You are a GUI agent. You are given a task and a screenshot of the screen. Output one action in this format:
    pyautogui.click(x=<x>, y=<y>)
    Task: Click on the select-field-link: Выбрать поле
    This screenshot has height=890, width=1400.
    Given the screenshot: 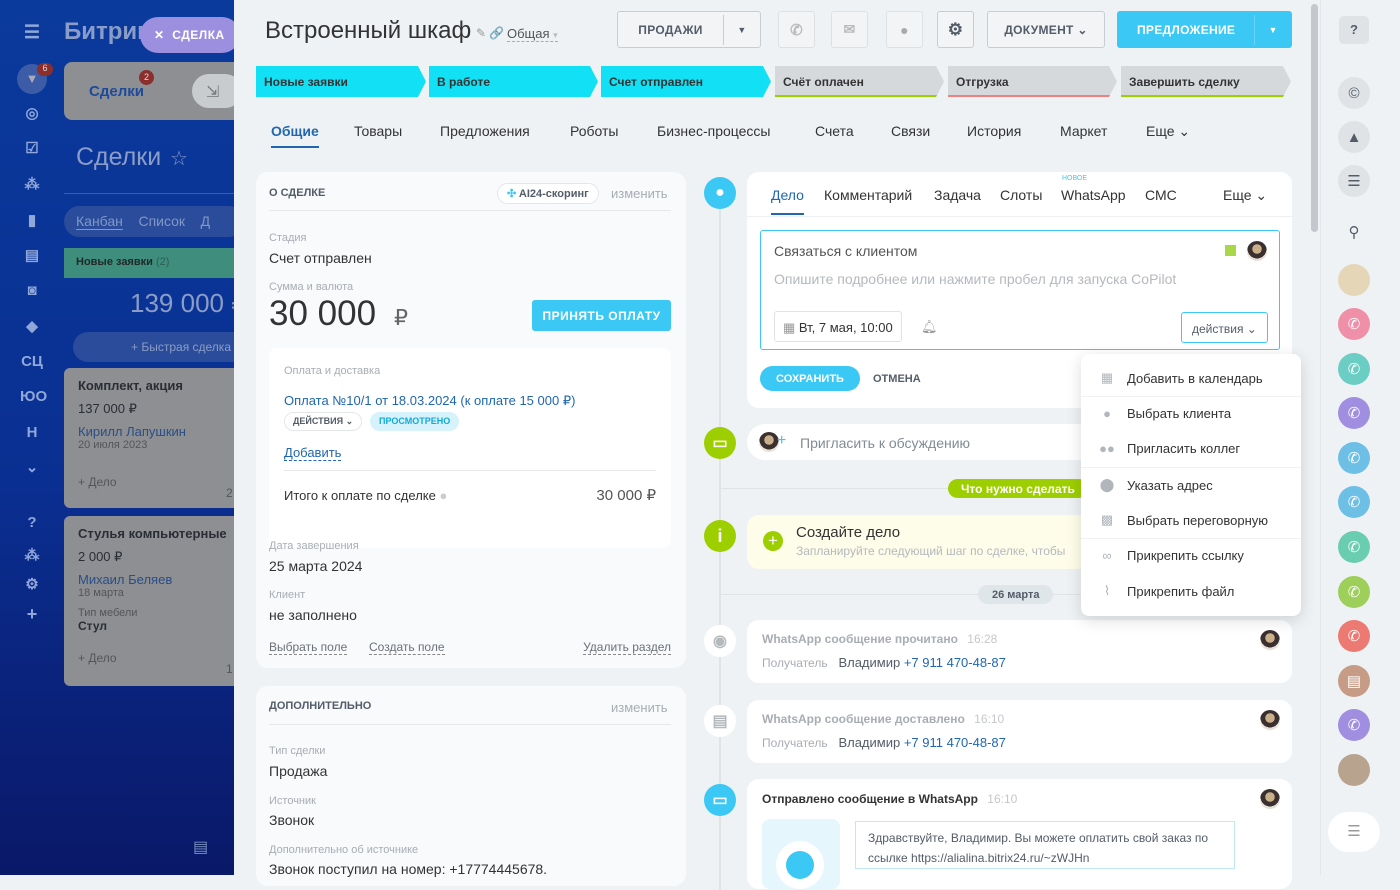 What is the action you would take?
    pyautogui.click(x=308, y=647)
    